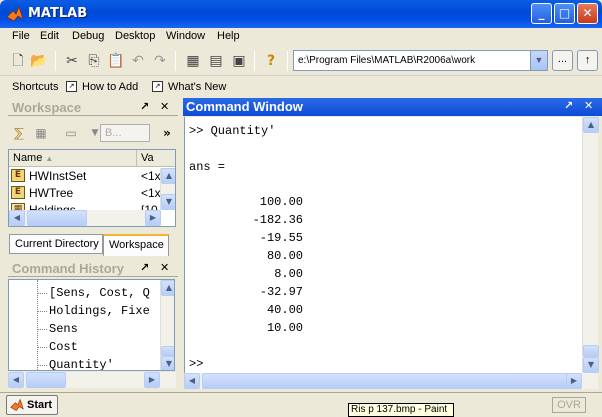 The width and height of the screenshot is (602, 417). What do you see at coordinates (569, 405) in the screenshot?
I see `overwrite-indicator: OVR` at bounding box center [569, 405].